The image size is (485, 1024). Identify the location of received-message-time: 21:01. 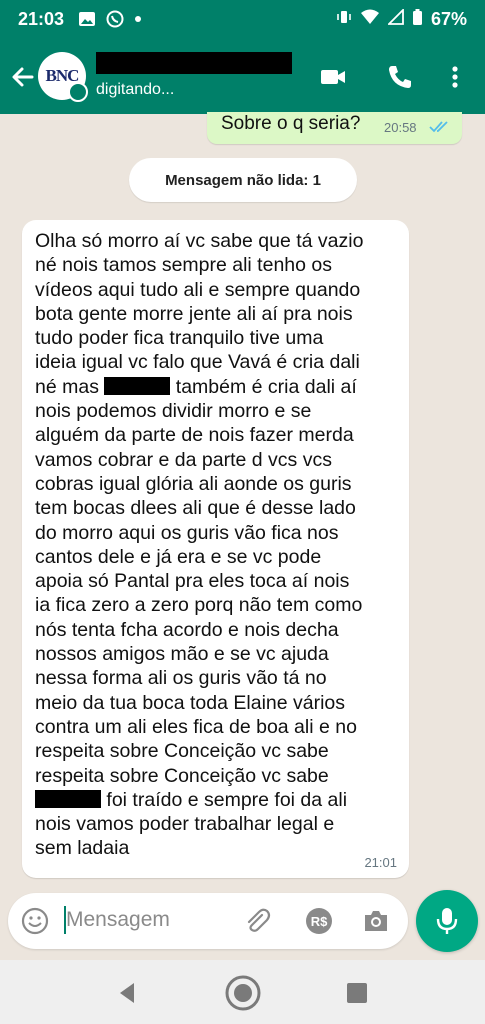
(380, 862).